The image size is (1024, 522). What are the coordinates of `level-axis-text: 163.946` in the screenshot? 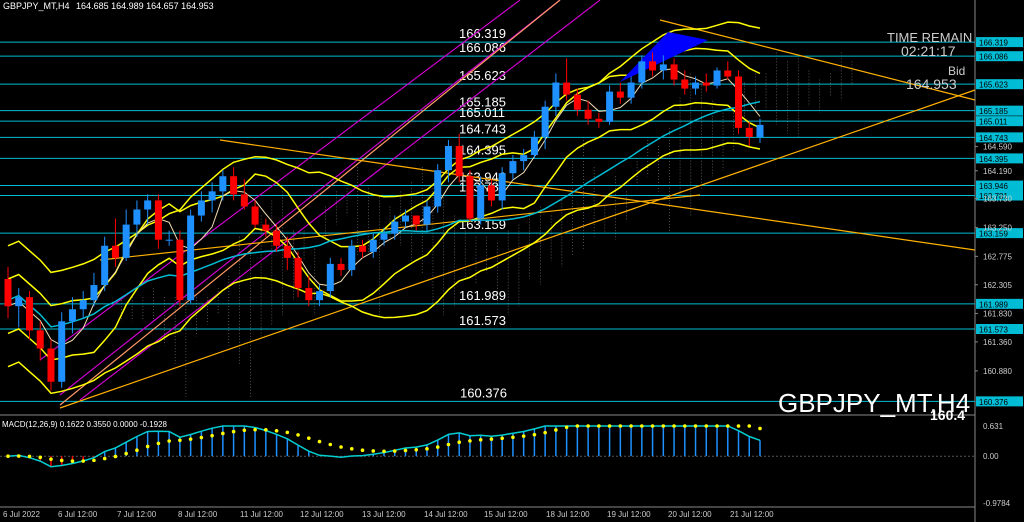 It's located at (993, 186).